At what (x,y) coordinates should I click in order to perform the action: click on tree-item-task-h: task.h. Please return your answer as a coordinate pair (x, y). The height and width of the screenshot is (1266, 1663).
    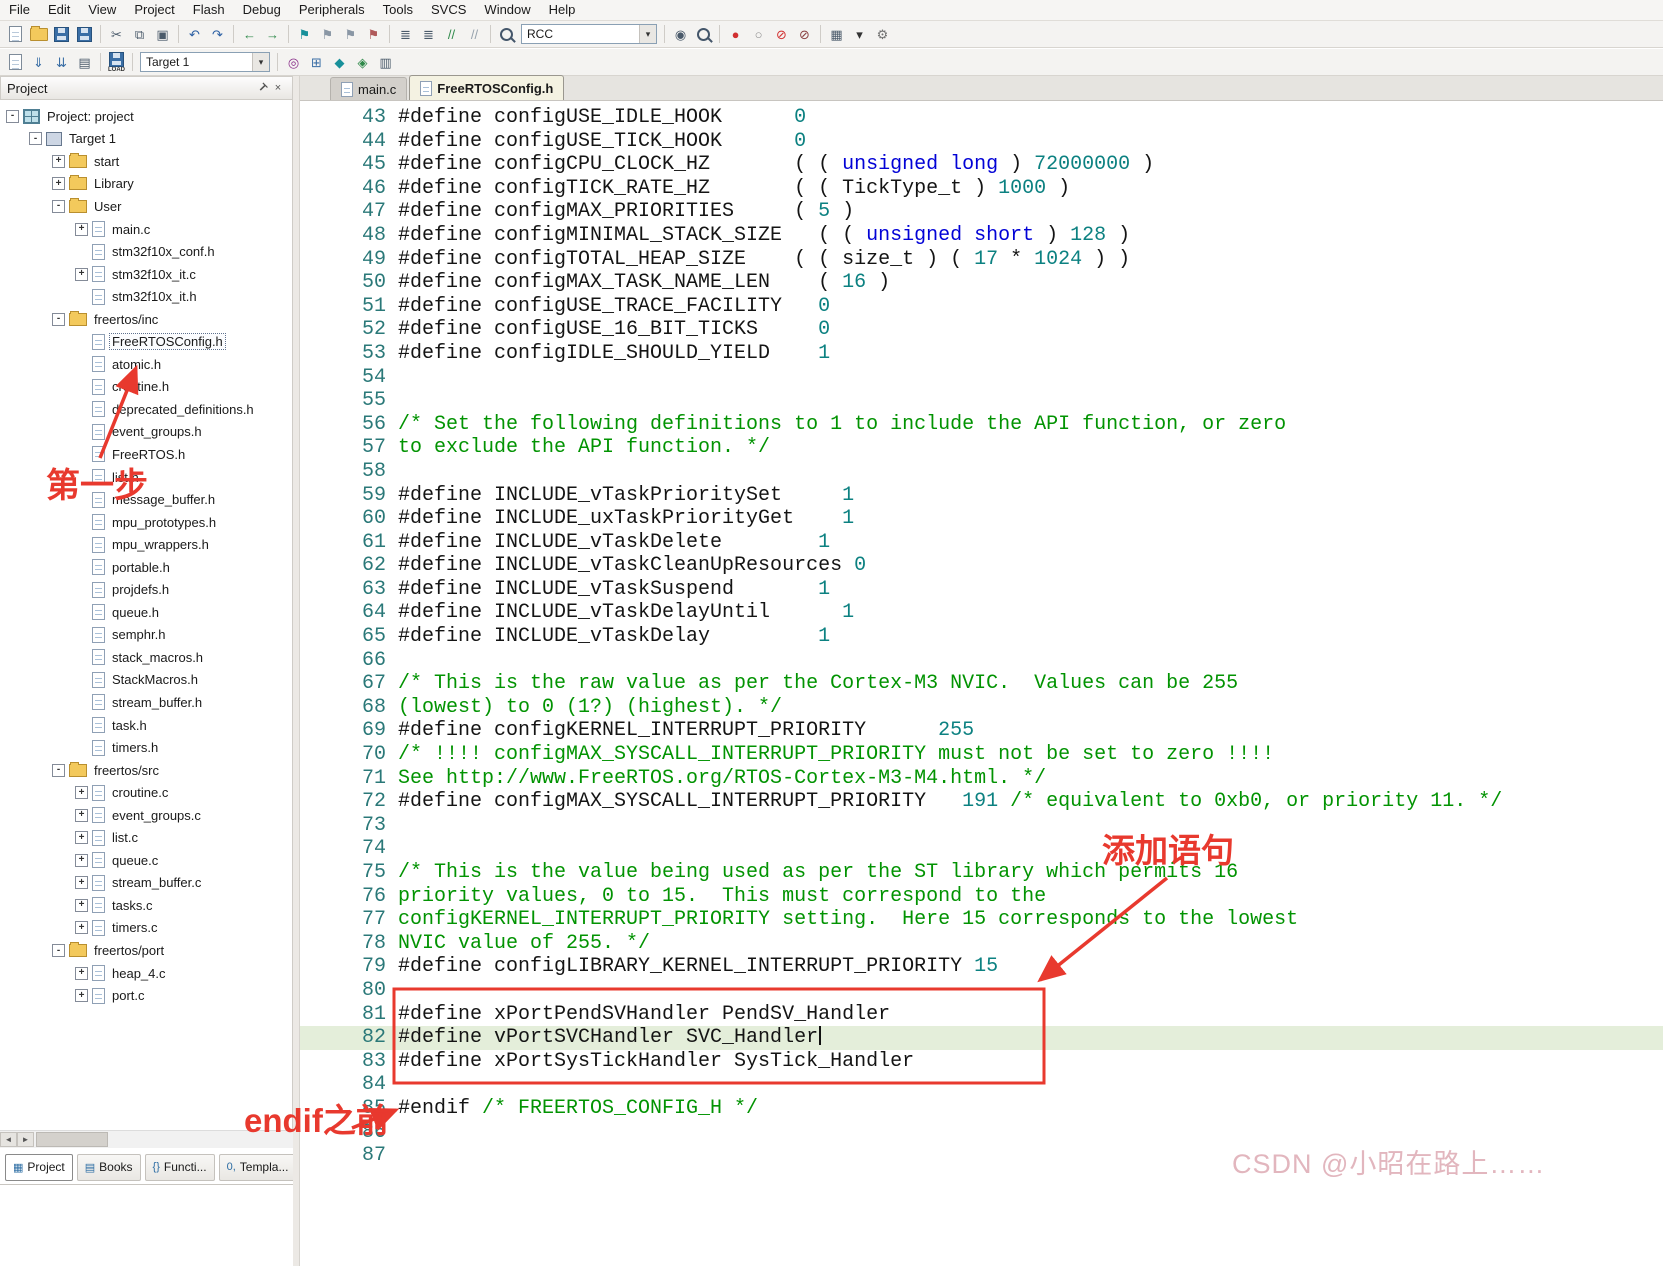
    Looking at the image, I should click on (146, 725).